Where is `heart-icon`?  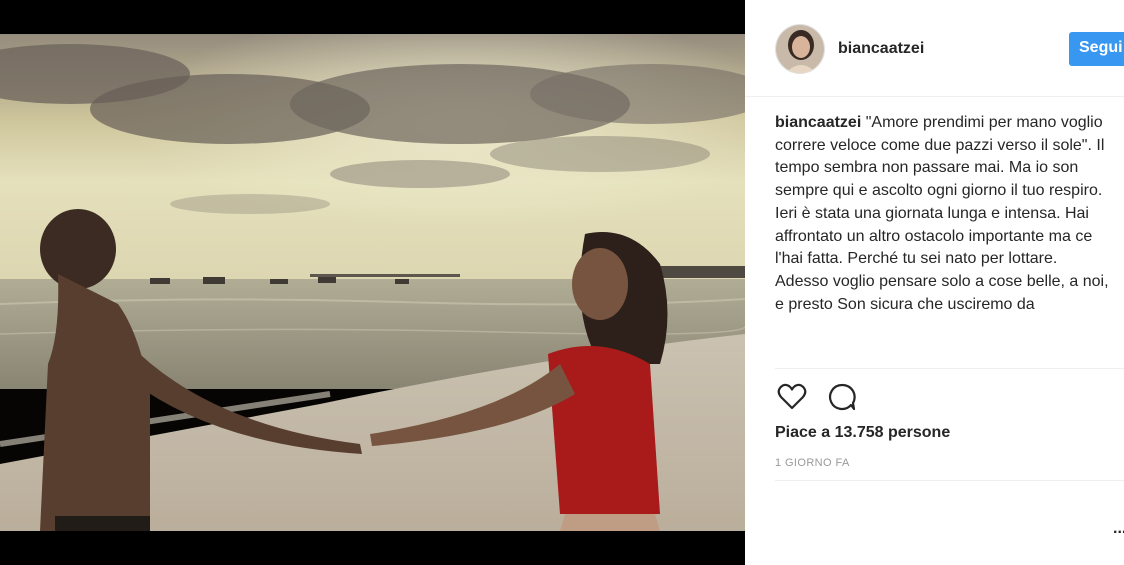
heart-icon is located at coordinates (792, 396).